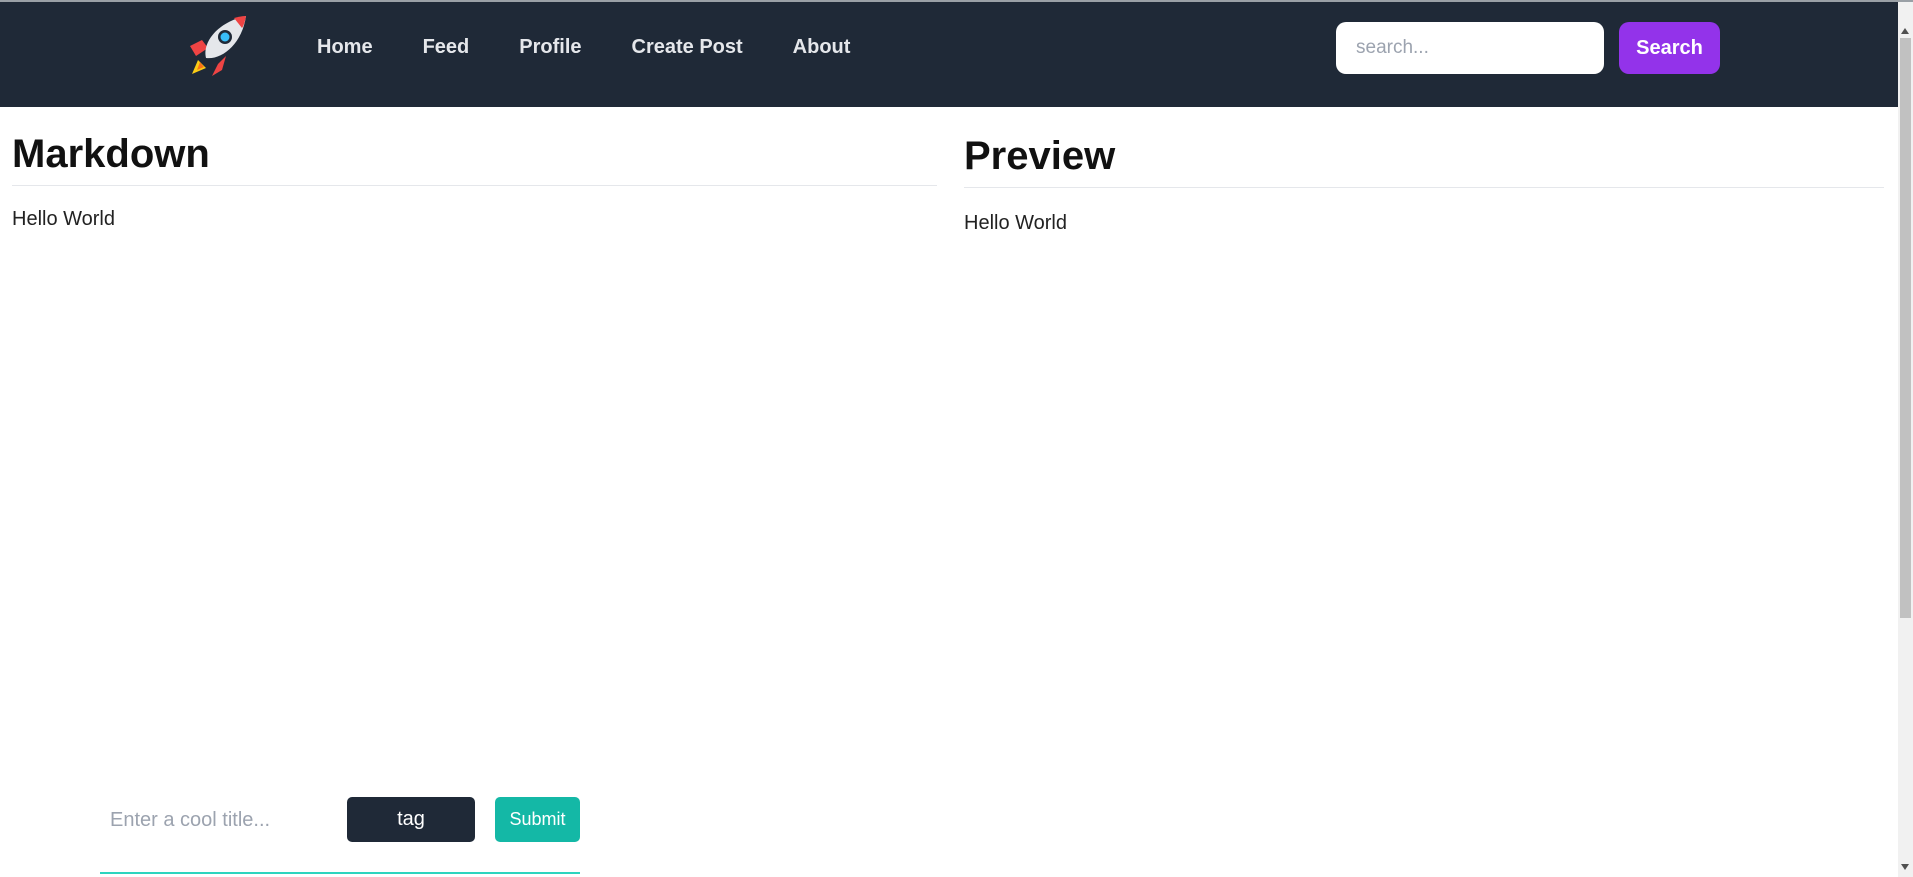  Describe the element at coordinates (474, 185) in the screenshot. I see `markdown-divider` at that location.